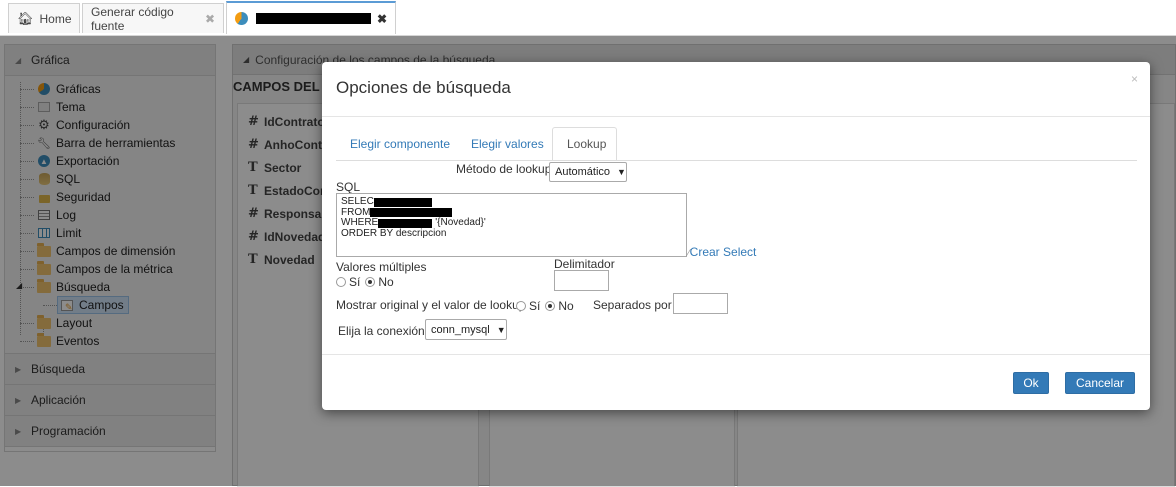 The width and height of the screenshot is (1176, 487). I want to click on link-label: Crear Select, so click(723, 252).